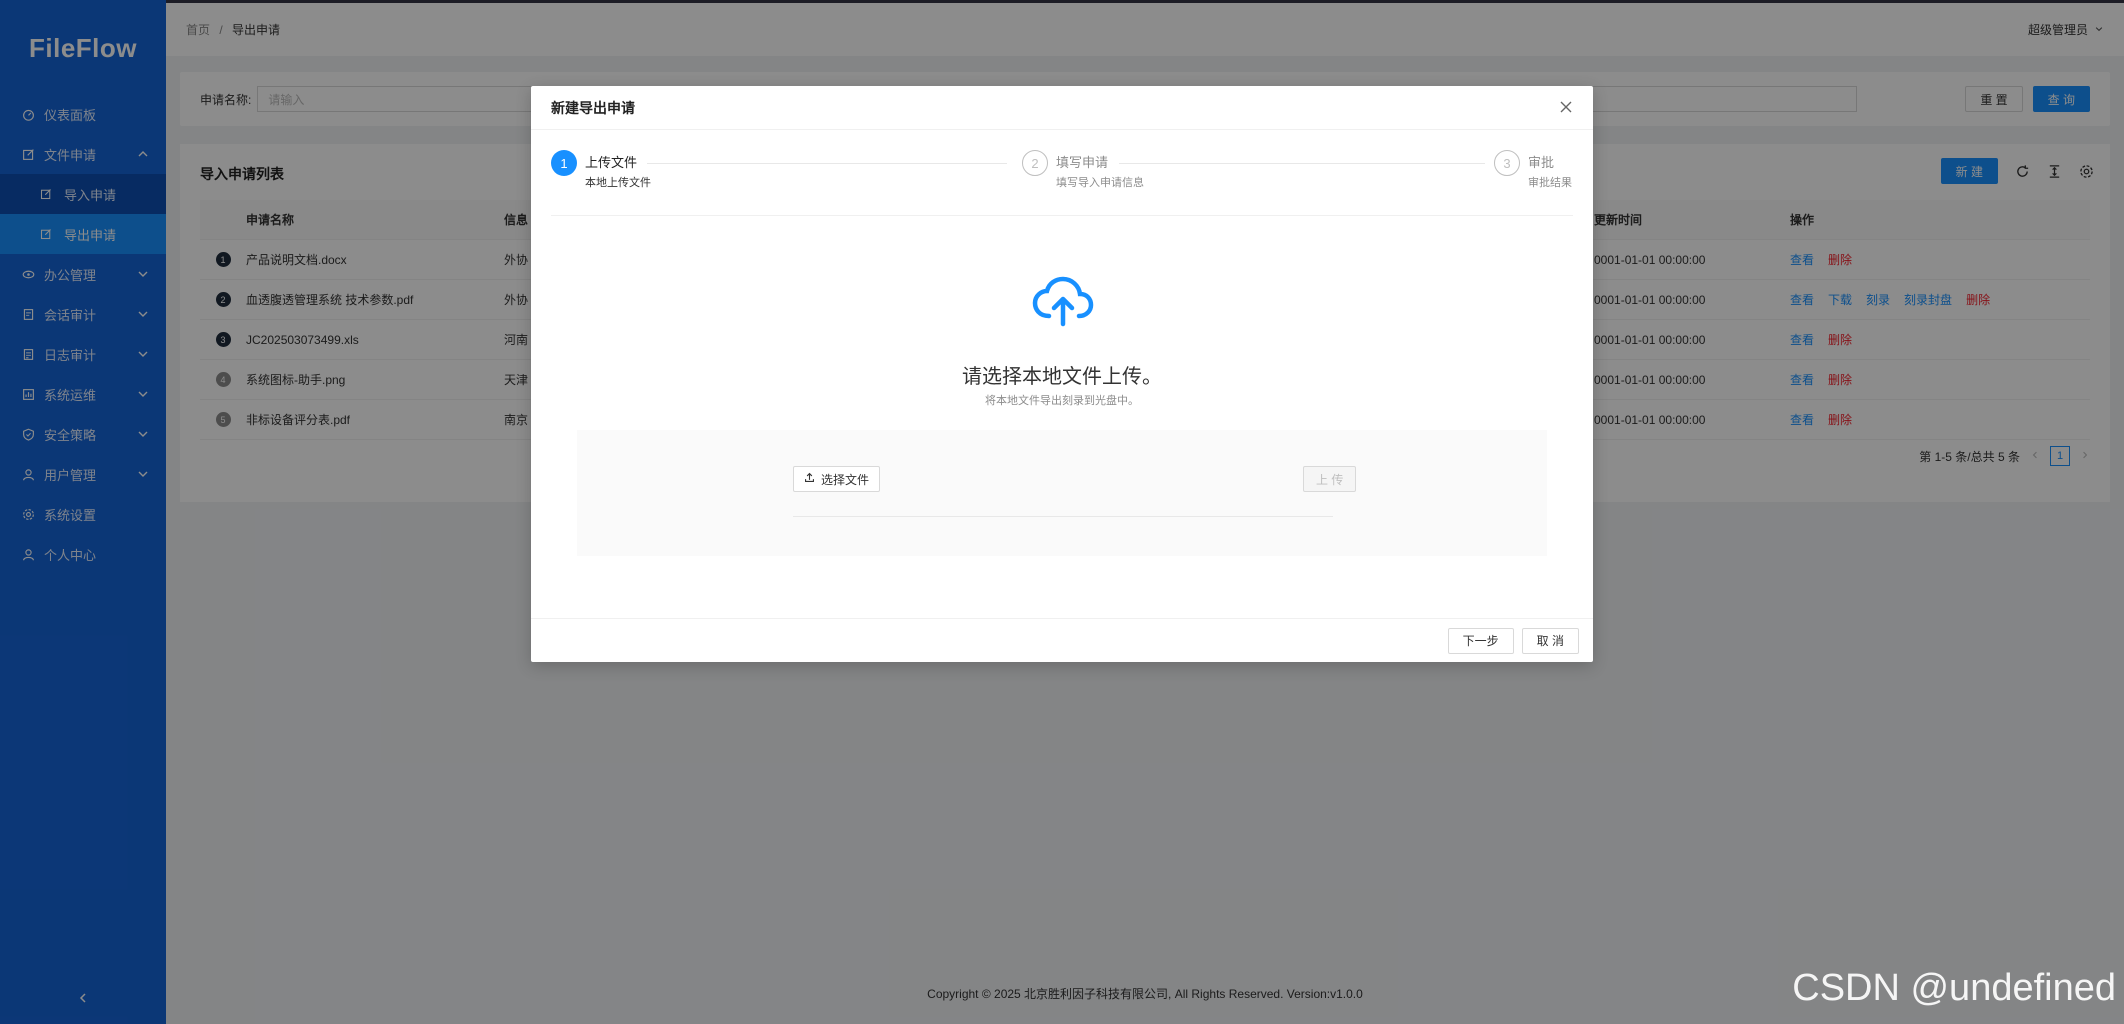  I want to click on cancel-button: 取 消, so click(1550, 640).